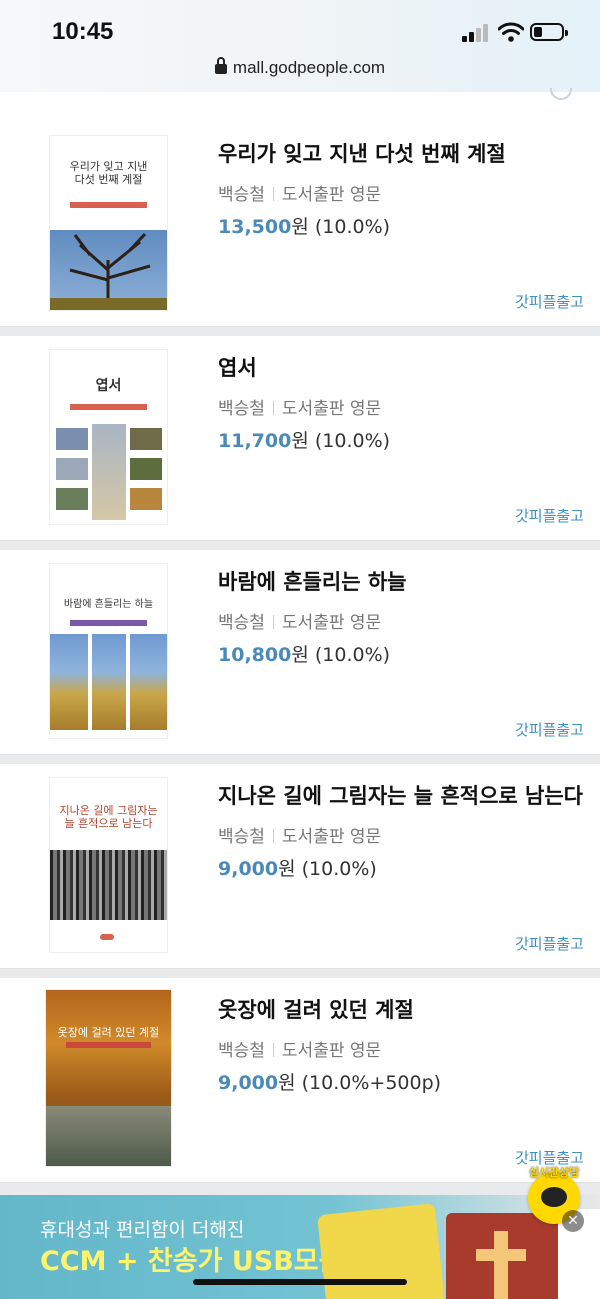 The height and width of the screenshot is (1299, 600). What do you see at coordinates (312, 581) in the screenshot?
I see `product-title: 바람에 흔들리는 하늘` at bounding box center [312, 581].